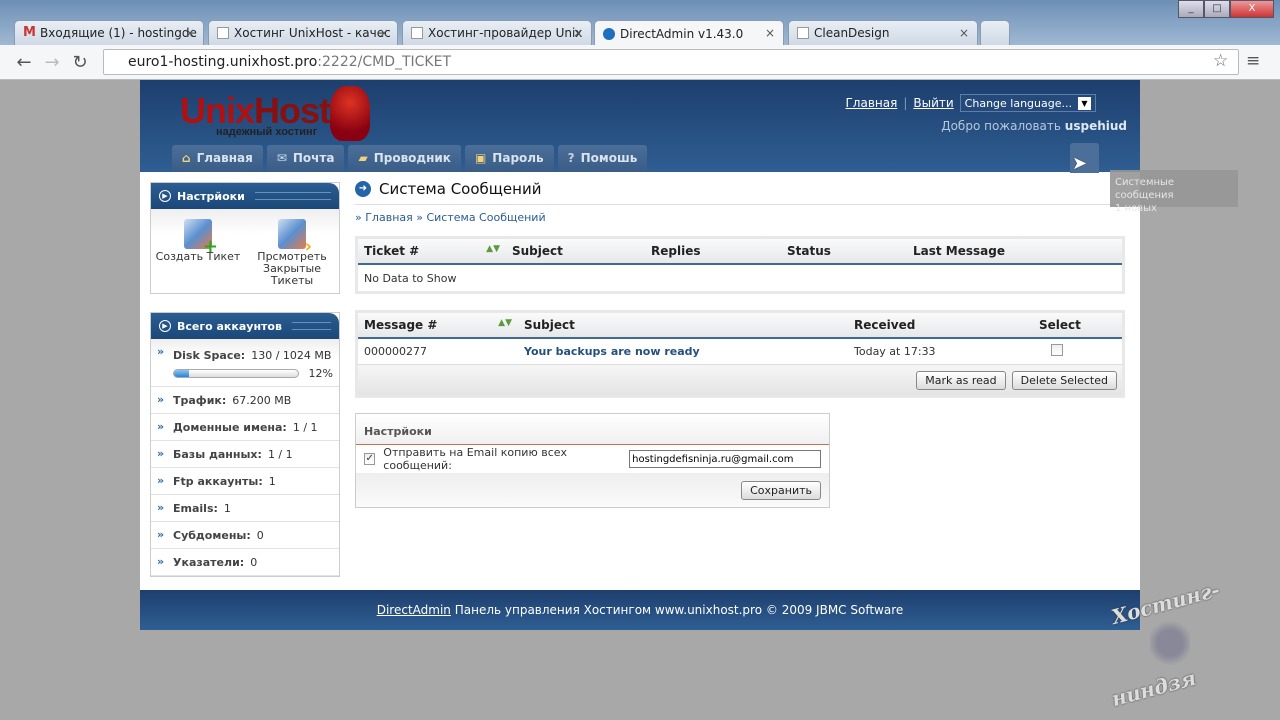 The height and width of the screenshot is (720, 1280). Describe the element at coordinates (245, 363) in the screenshot. I see `disk-space-stat: Disk Space:130 / 1024 MB 12%` at that location.